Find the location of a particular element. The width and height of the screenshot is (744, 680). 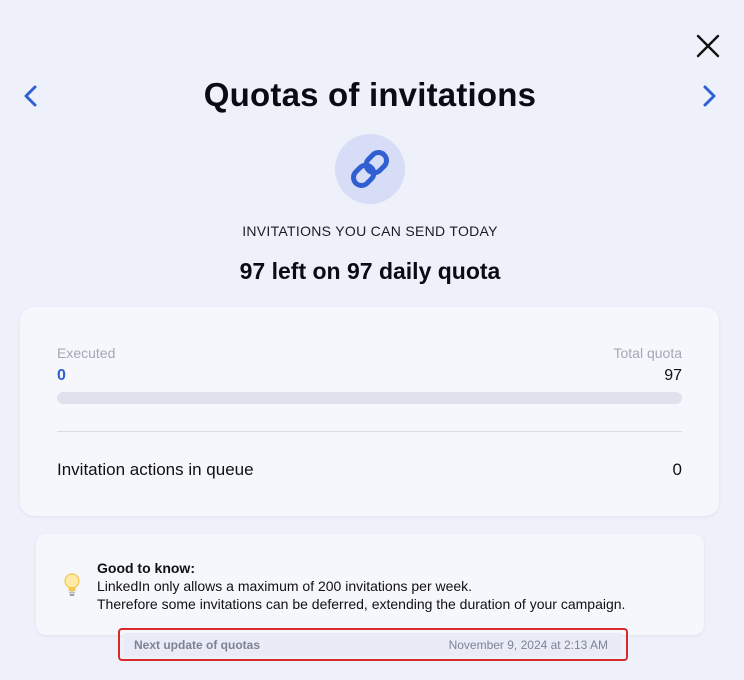

queue-label: Invitation actions in queue is located at coordinates (155, 469).